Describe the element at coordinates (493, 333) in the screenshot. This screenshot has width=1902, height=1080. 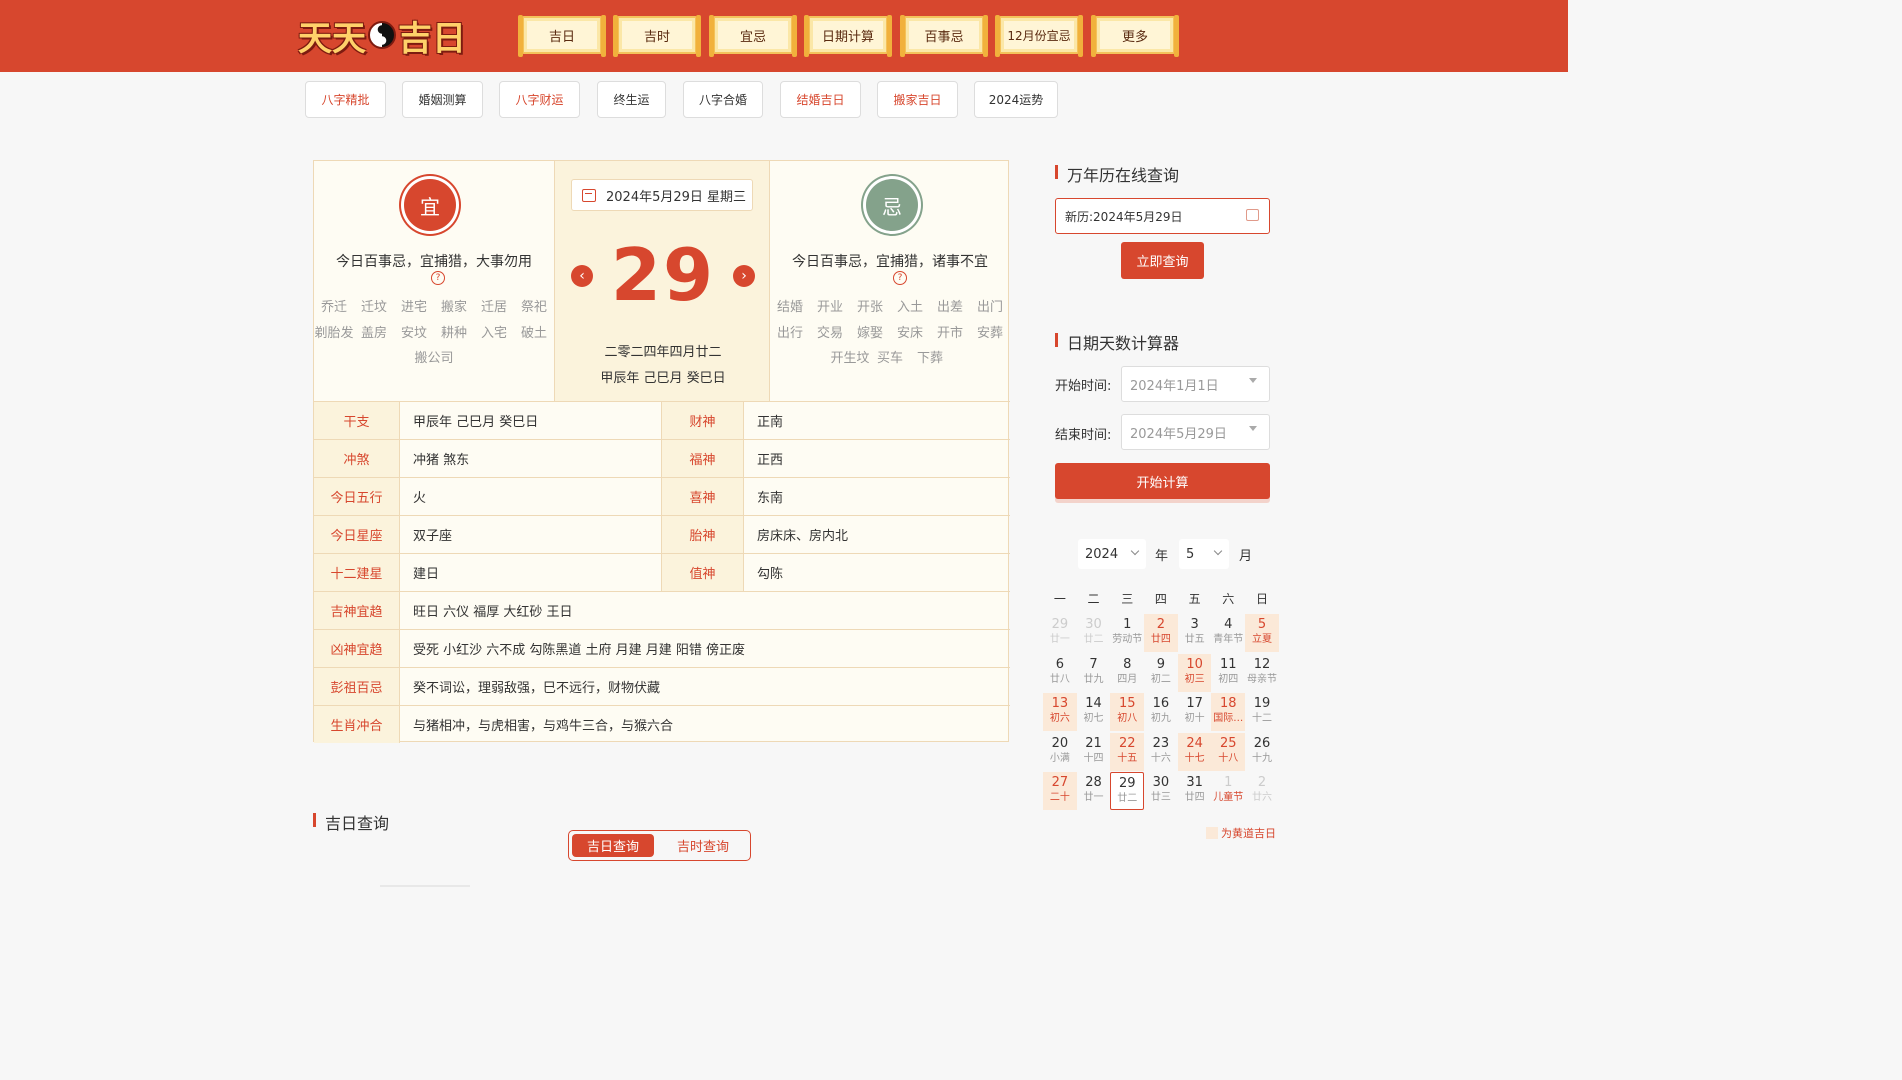
I see `activity-item: 入宅` at that location.